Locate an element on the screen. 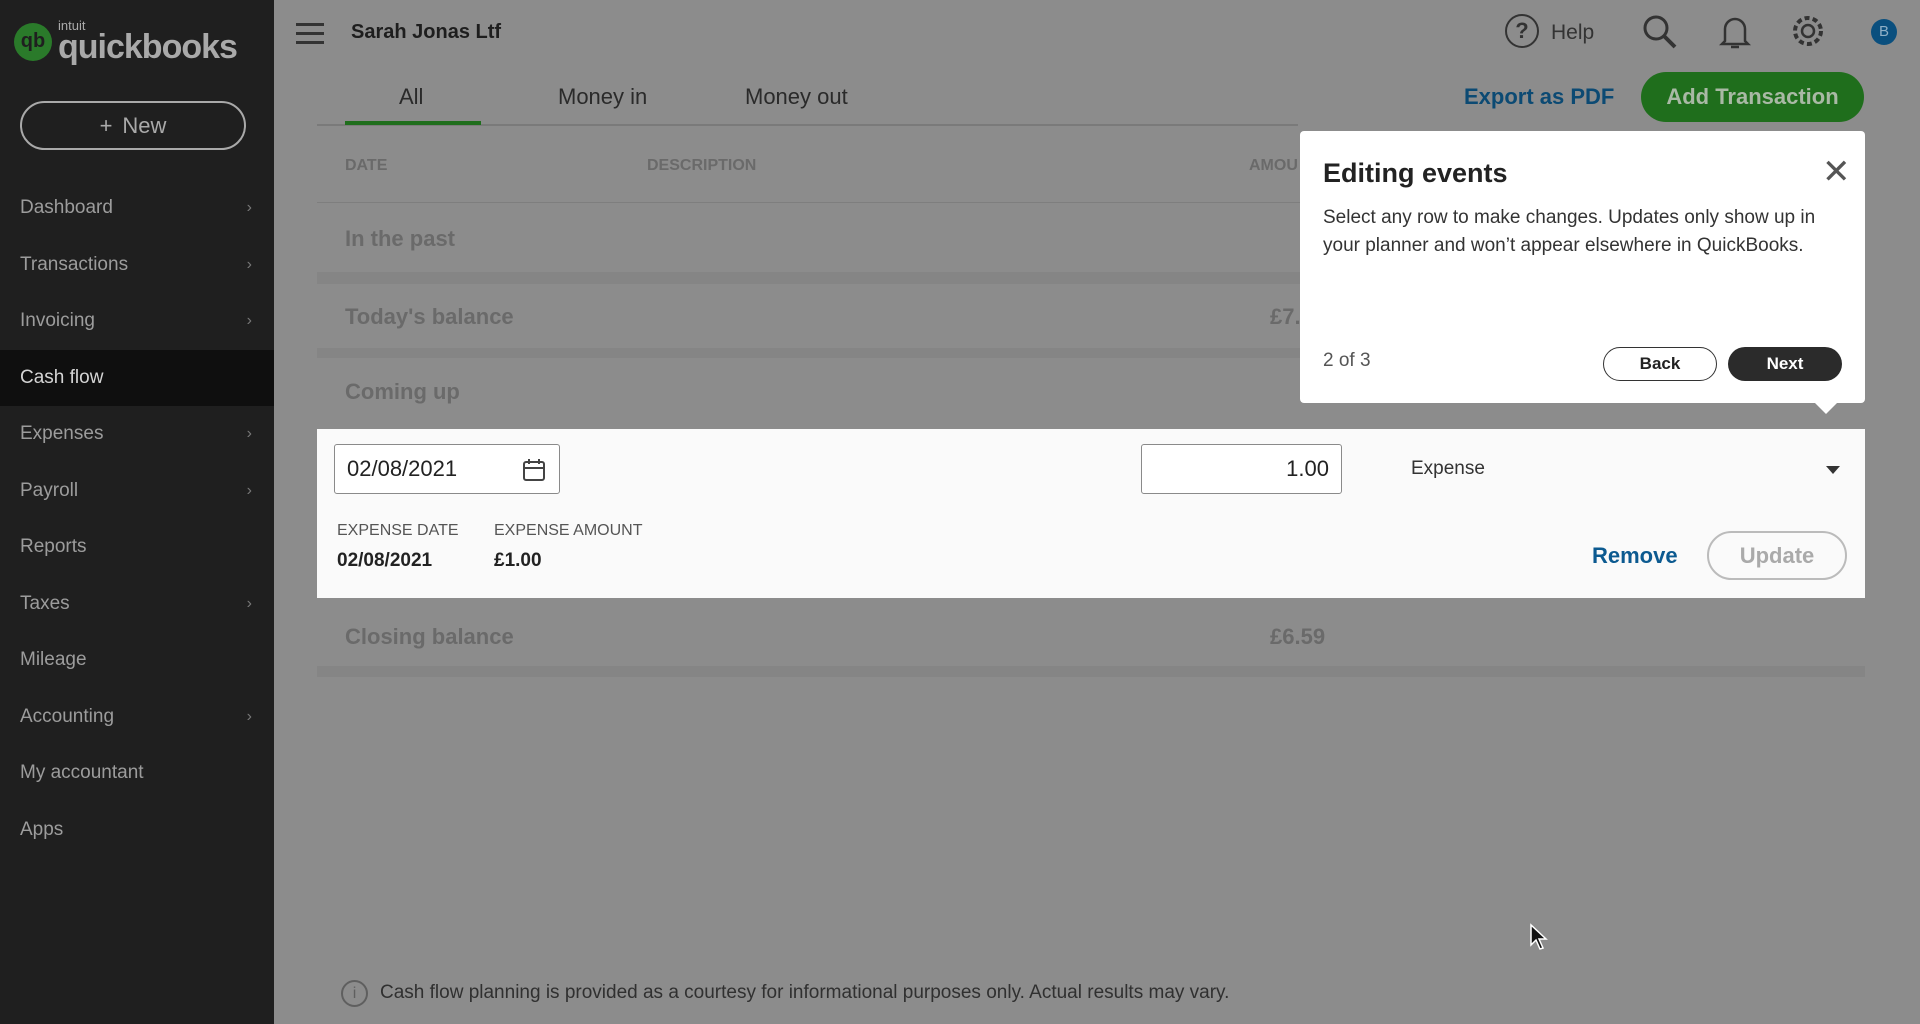  expense-date-value: 02/08/2021 is located at coordinates (385, 560).